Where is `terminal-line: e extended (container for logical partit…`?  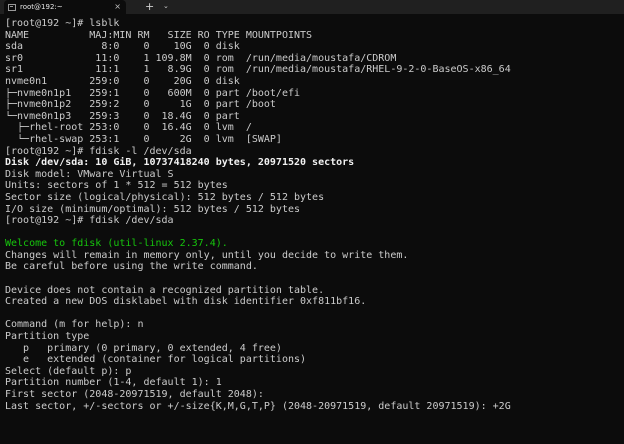 terminal-line: e extended (container for logical partit… is located at coordinates (156, 360).